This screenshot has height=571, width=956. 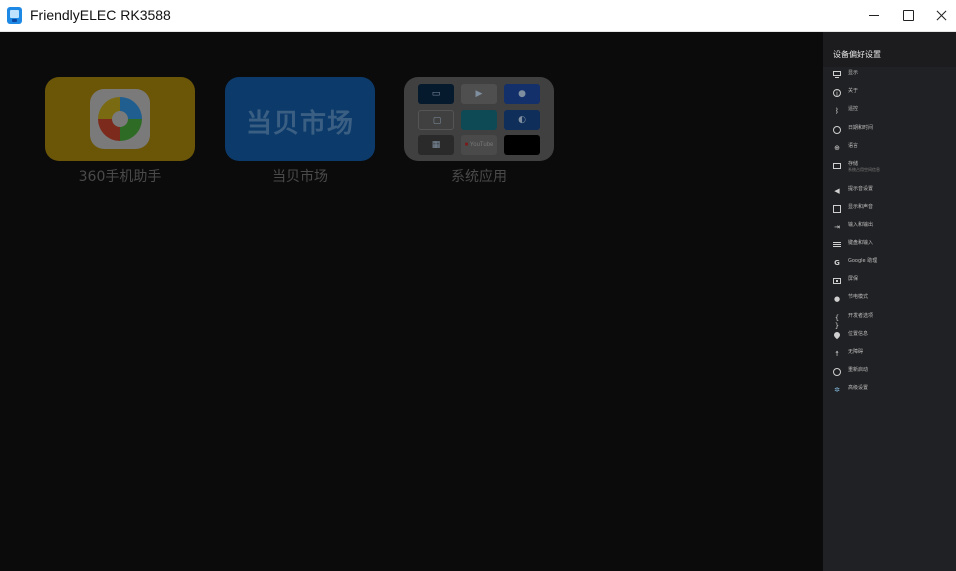 I want to click on settings-item-picture-sound: 显示和声音, so click(x=889, y=209).